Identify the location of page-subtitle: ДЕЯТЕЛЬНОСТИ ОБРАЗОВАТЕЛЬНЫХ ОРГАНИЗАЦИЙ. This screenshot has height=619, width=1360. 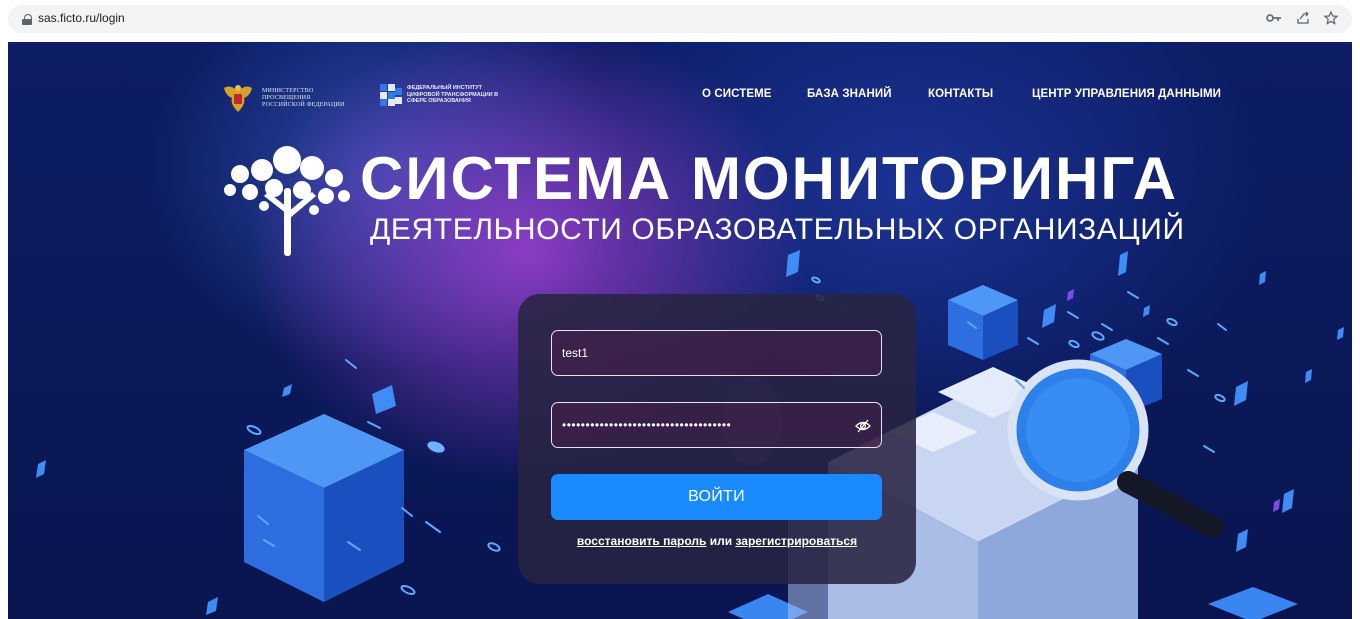
(777, 229).